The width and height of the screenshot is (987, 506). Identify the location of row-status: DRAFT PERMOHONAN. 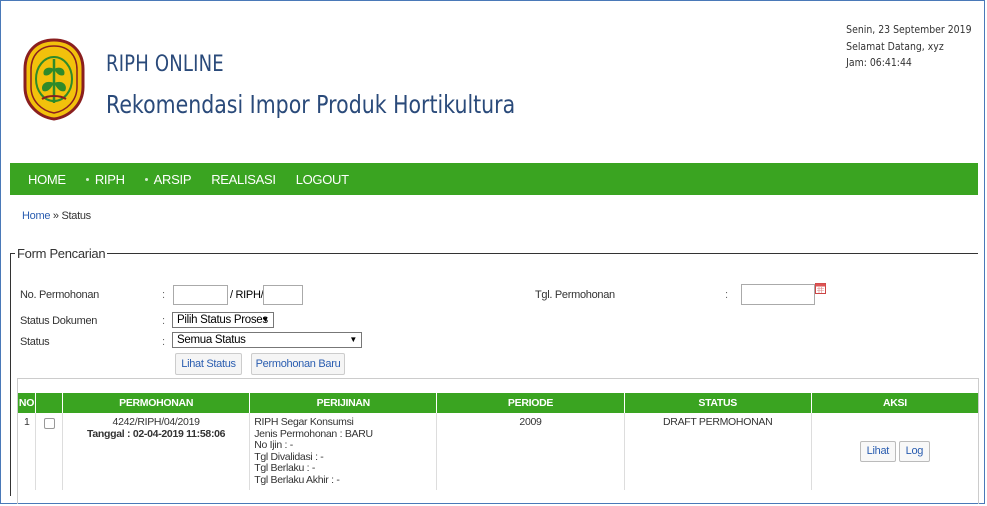
(717, 451).